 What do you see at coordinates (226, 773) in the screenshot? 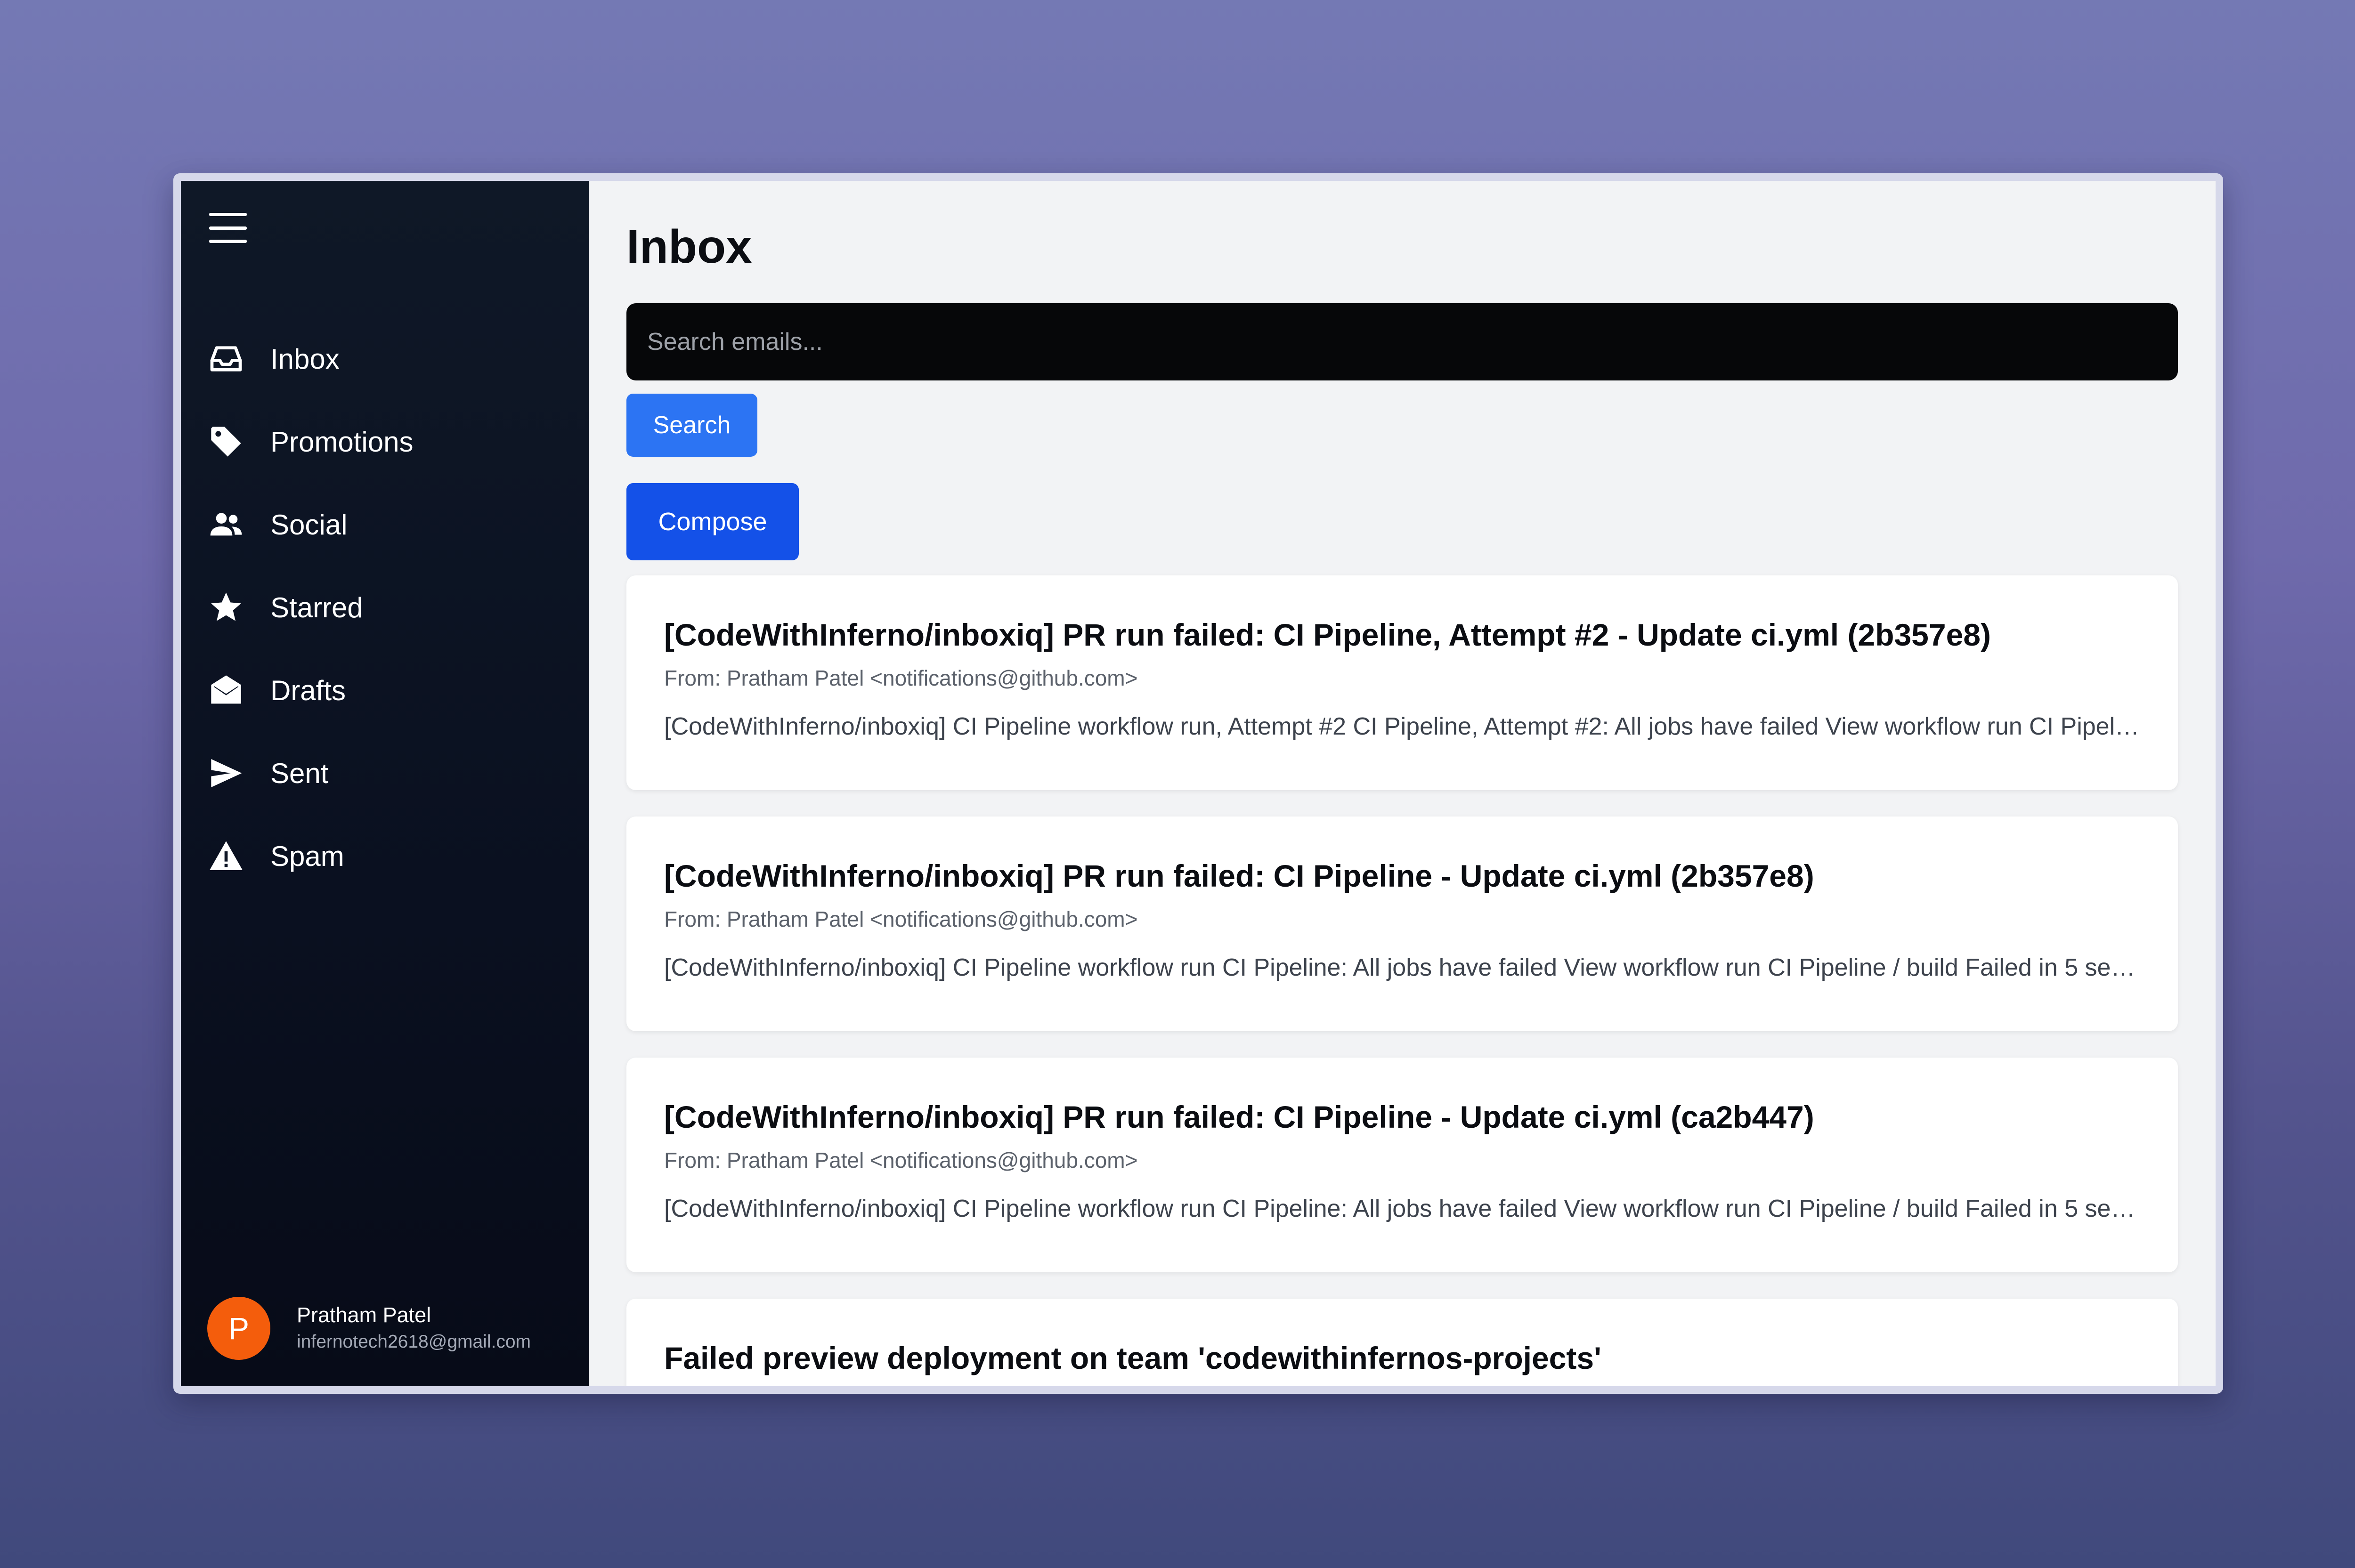
I see `paper-plane-icon` at bounding box center [226, 773].